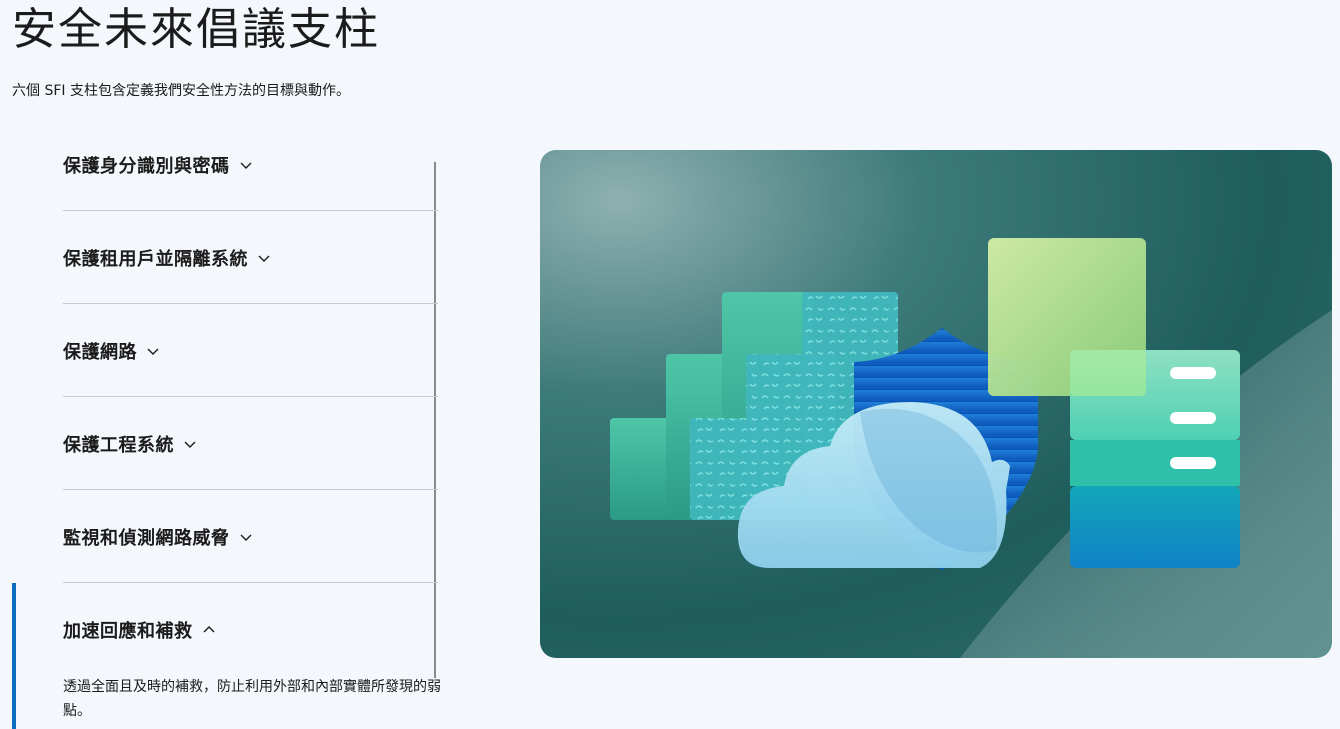  I want to click on accordion-label: 保護身分識別與密碼, so click(146, 166).